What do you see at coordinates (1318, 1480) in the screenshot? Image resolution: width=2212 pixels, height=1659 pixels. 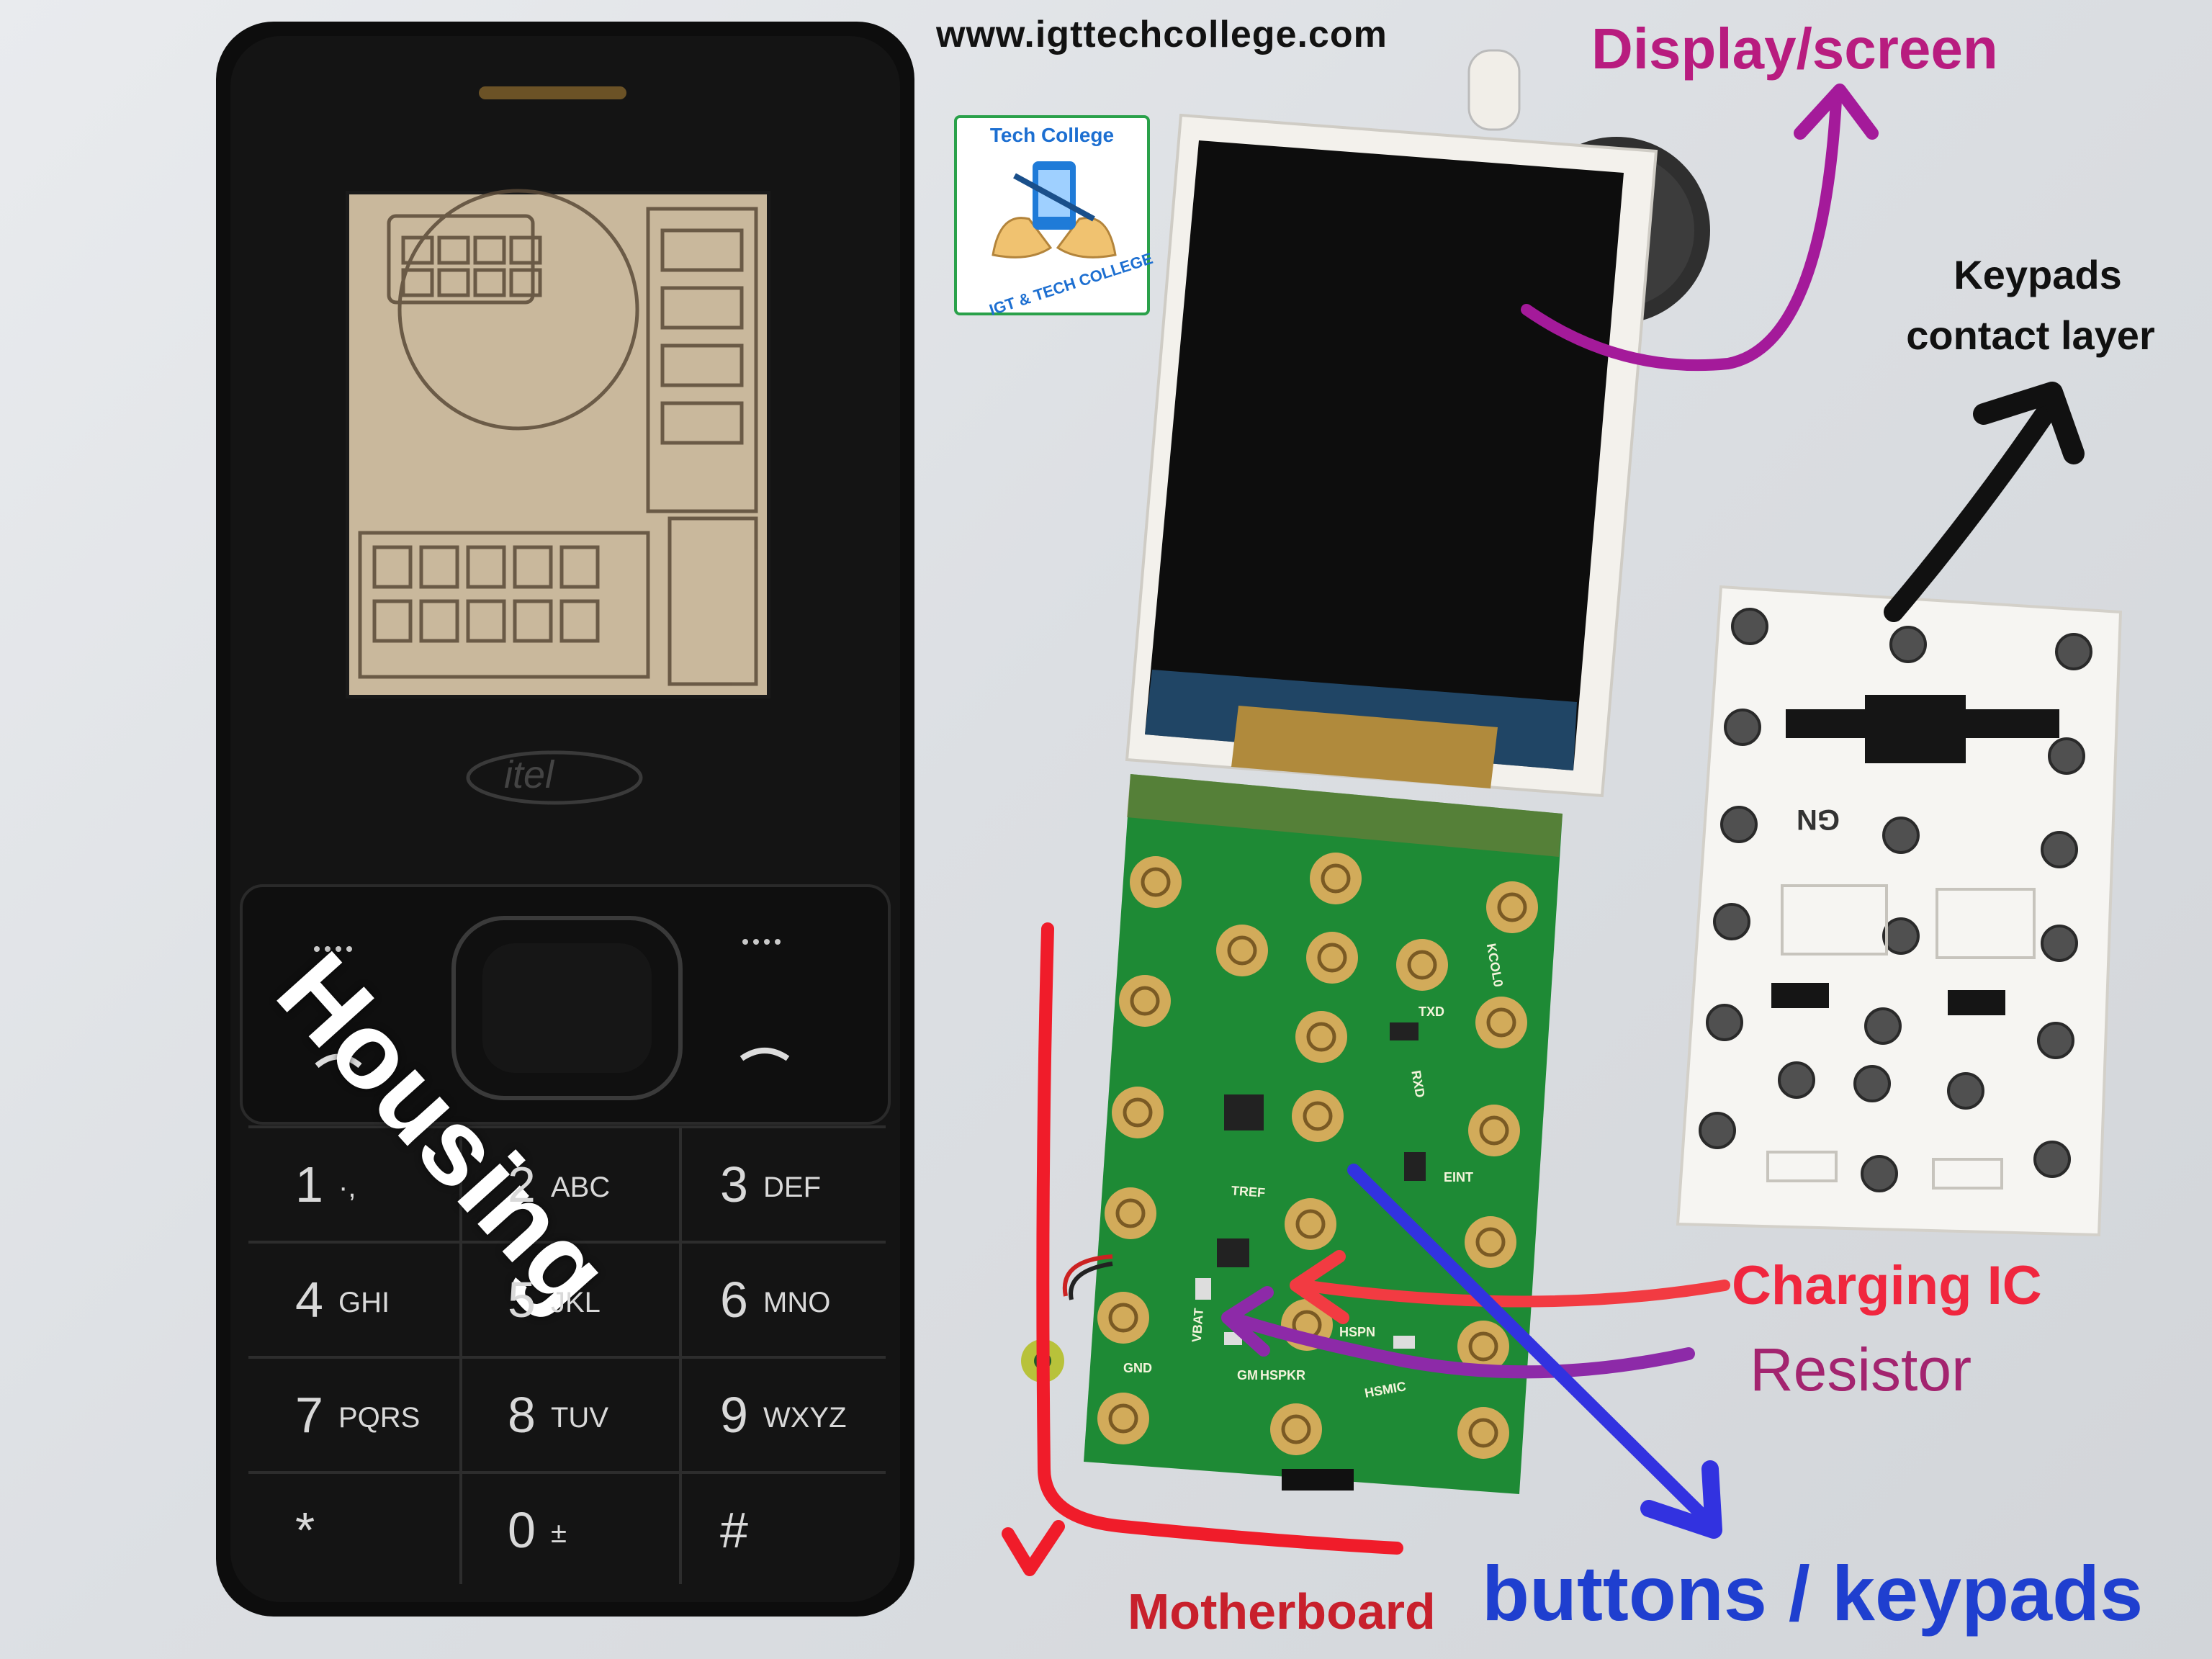 I see `charging-port` at bounding box center [1318, 1480].